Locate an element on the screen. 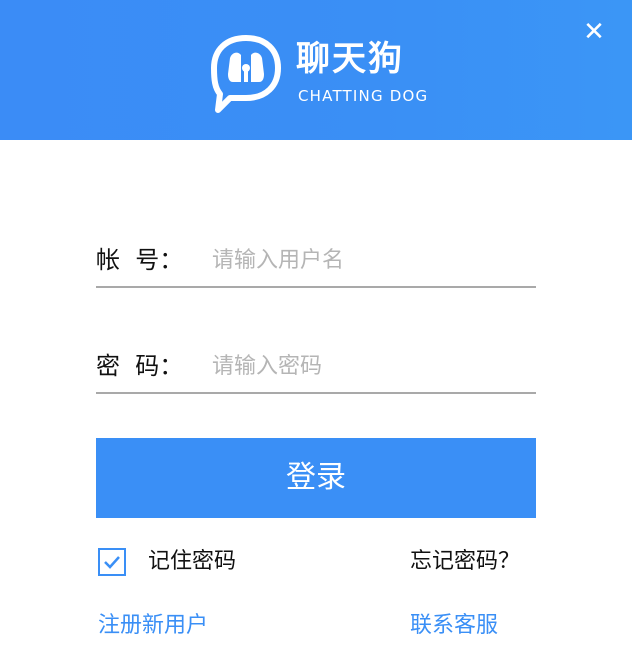 This screenshot has width=632, height=666. login-button: 登录 is located at coordinates (316, 478).